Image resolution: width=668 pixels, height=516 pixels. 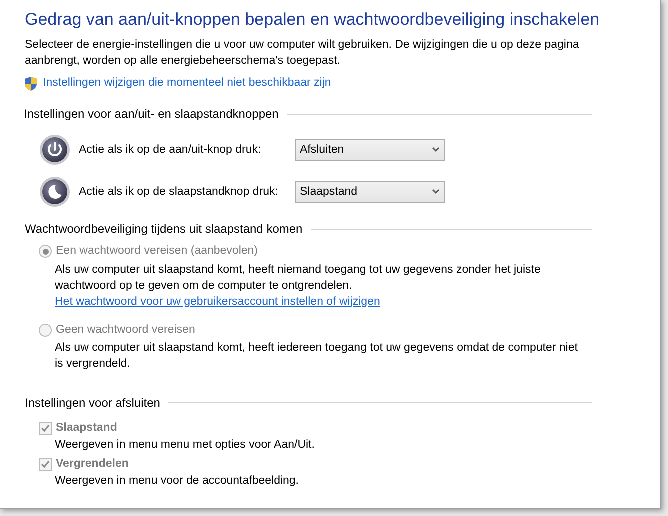 I want to click on action-dropdown: Slaapstand, so click(x=370, y=192).